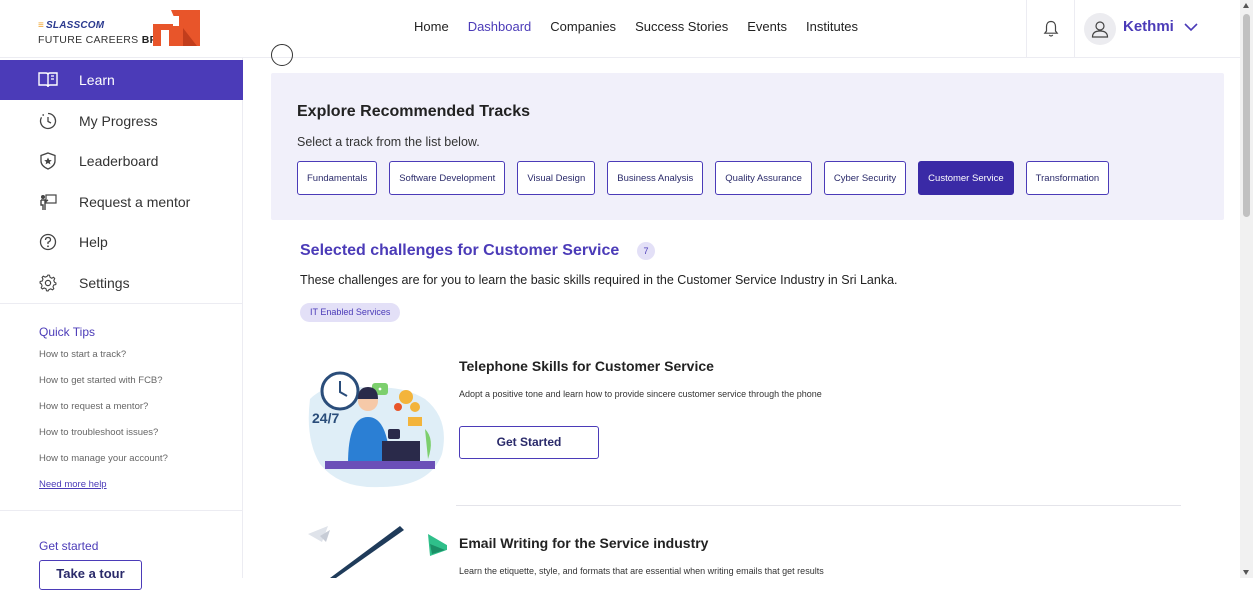 The image size is (1253, 590). Describe the element at coordinates (350, 312) in the screenshot. I see `category-tag: IT Enabled Services` at that location.